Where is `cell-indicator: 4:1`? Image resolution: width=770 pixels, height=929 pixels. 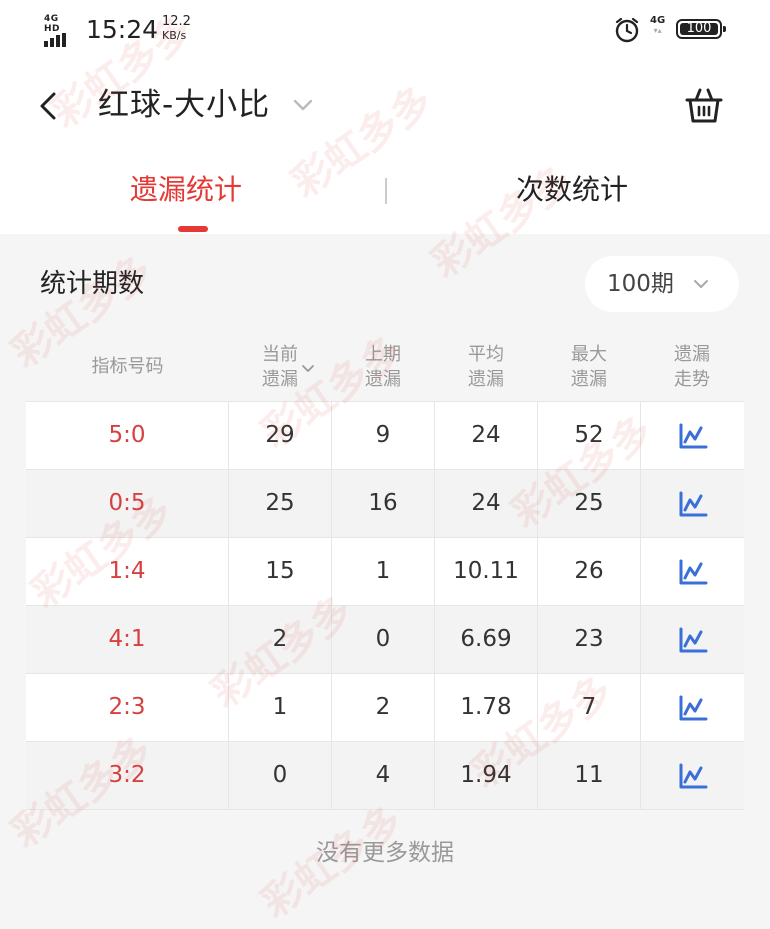
cell-indicator: 4:1 is located at coordinates (127, 639).